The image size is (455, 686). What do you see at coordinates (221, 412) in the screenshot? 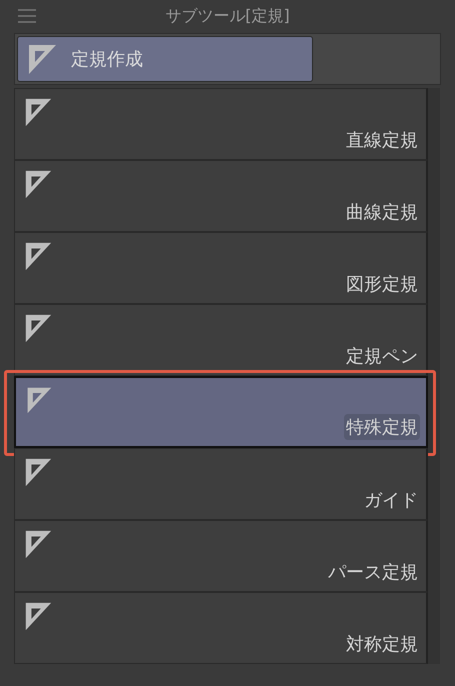
I see `subtool-item: 特殊定規` at bounding box center [221, 412].